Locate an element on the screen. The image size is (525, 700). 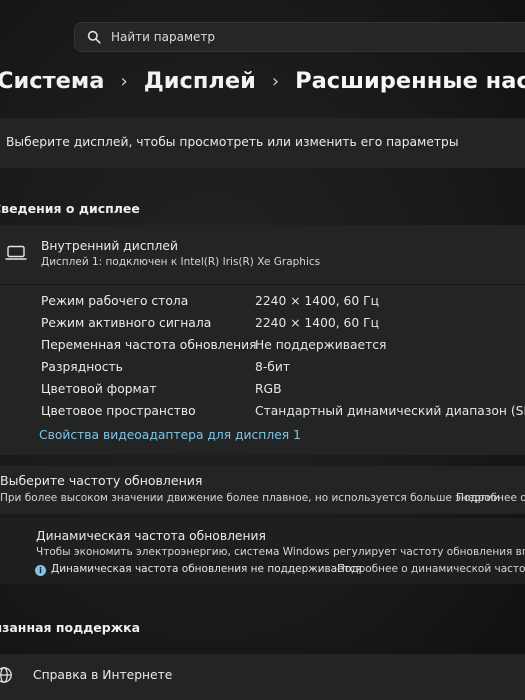
dynamic-refresh-title: Динамическая частота обновления is located at coordinates (151, 536).